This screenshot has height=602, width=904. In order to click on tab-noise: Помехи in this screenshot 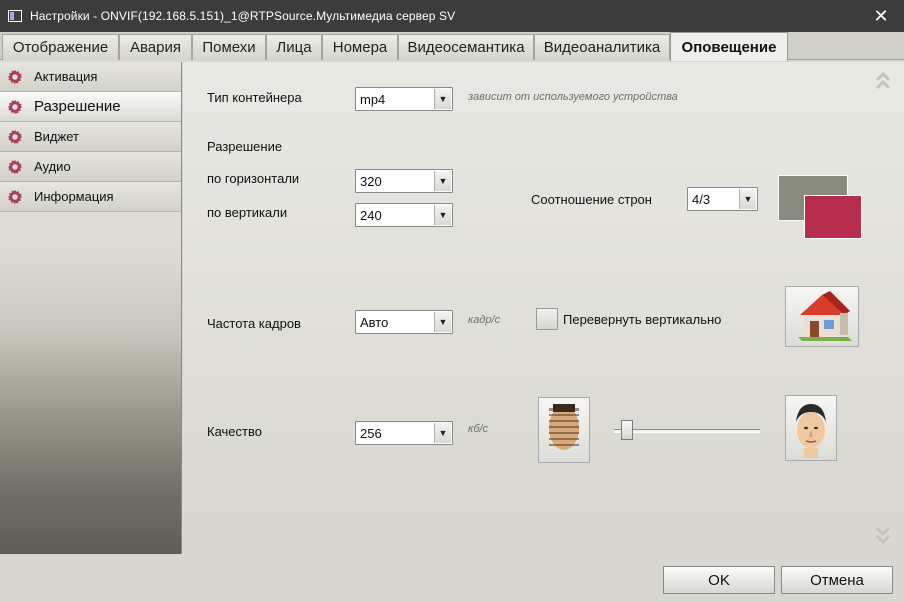, I will do `click(229, 47)`.